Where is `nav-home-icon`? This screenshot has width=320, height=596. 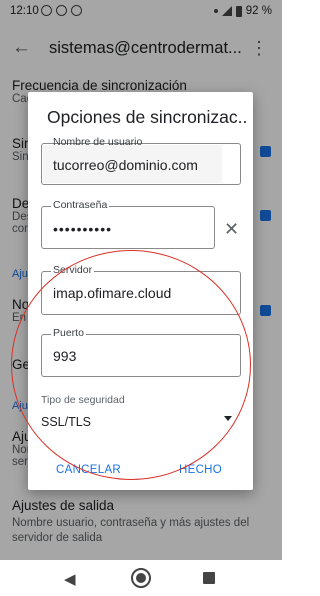 nav-home-icon is located at coordinates (141, 578).